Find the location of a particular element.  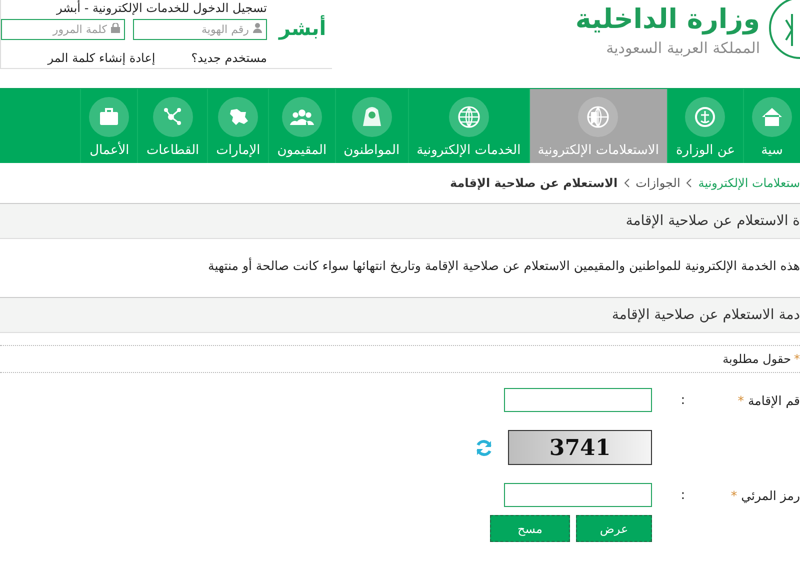

field-label: قم الإقامة is located at coordinates (774, 400).